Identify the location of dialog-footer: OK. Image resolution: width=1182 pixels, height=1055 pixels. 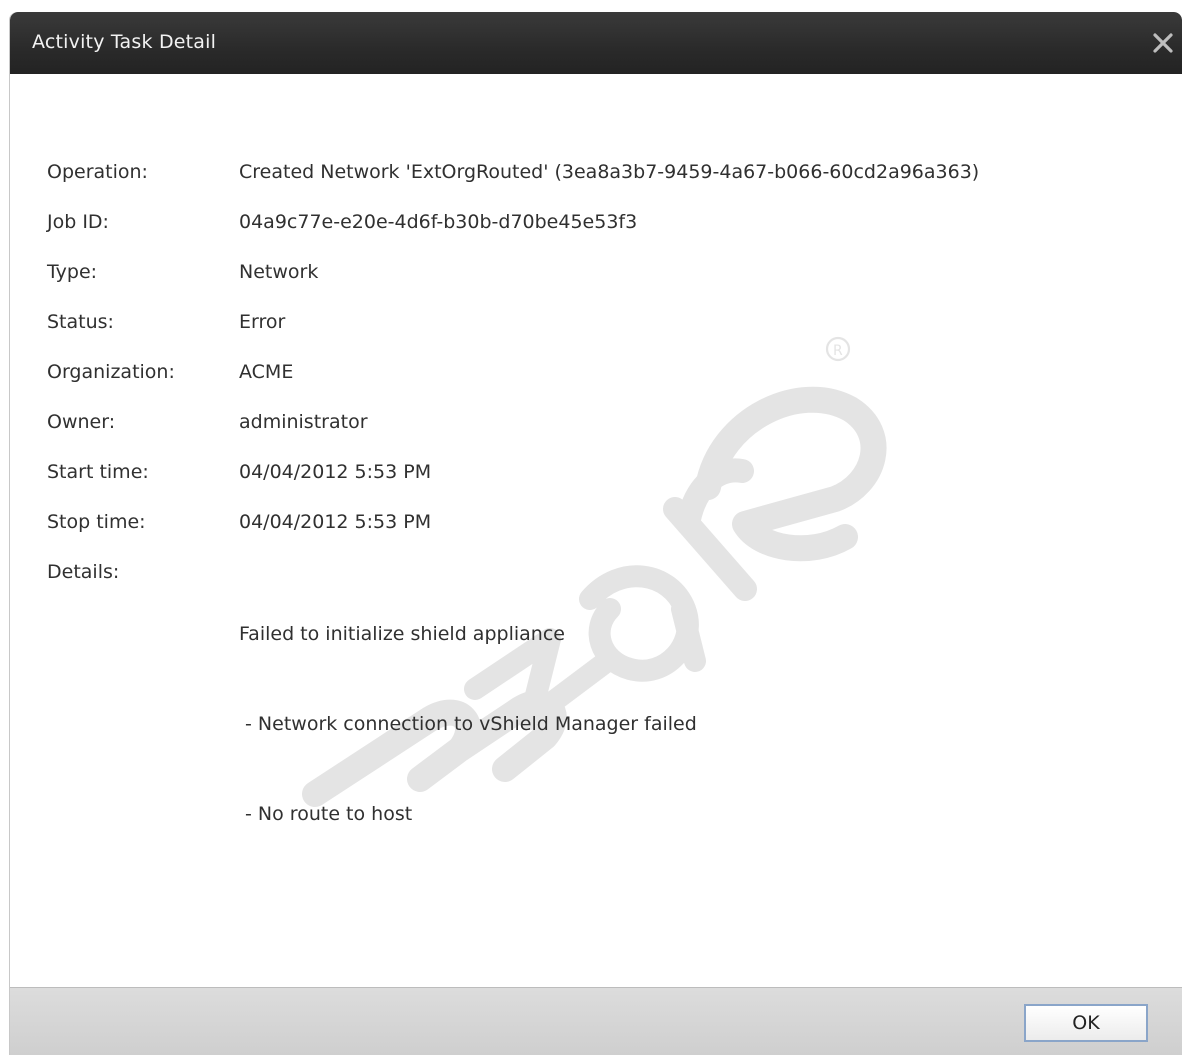
(596, 1021).